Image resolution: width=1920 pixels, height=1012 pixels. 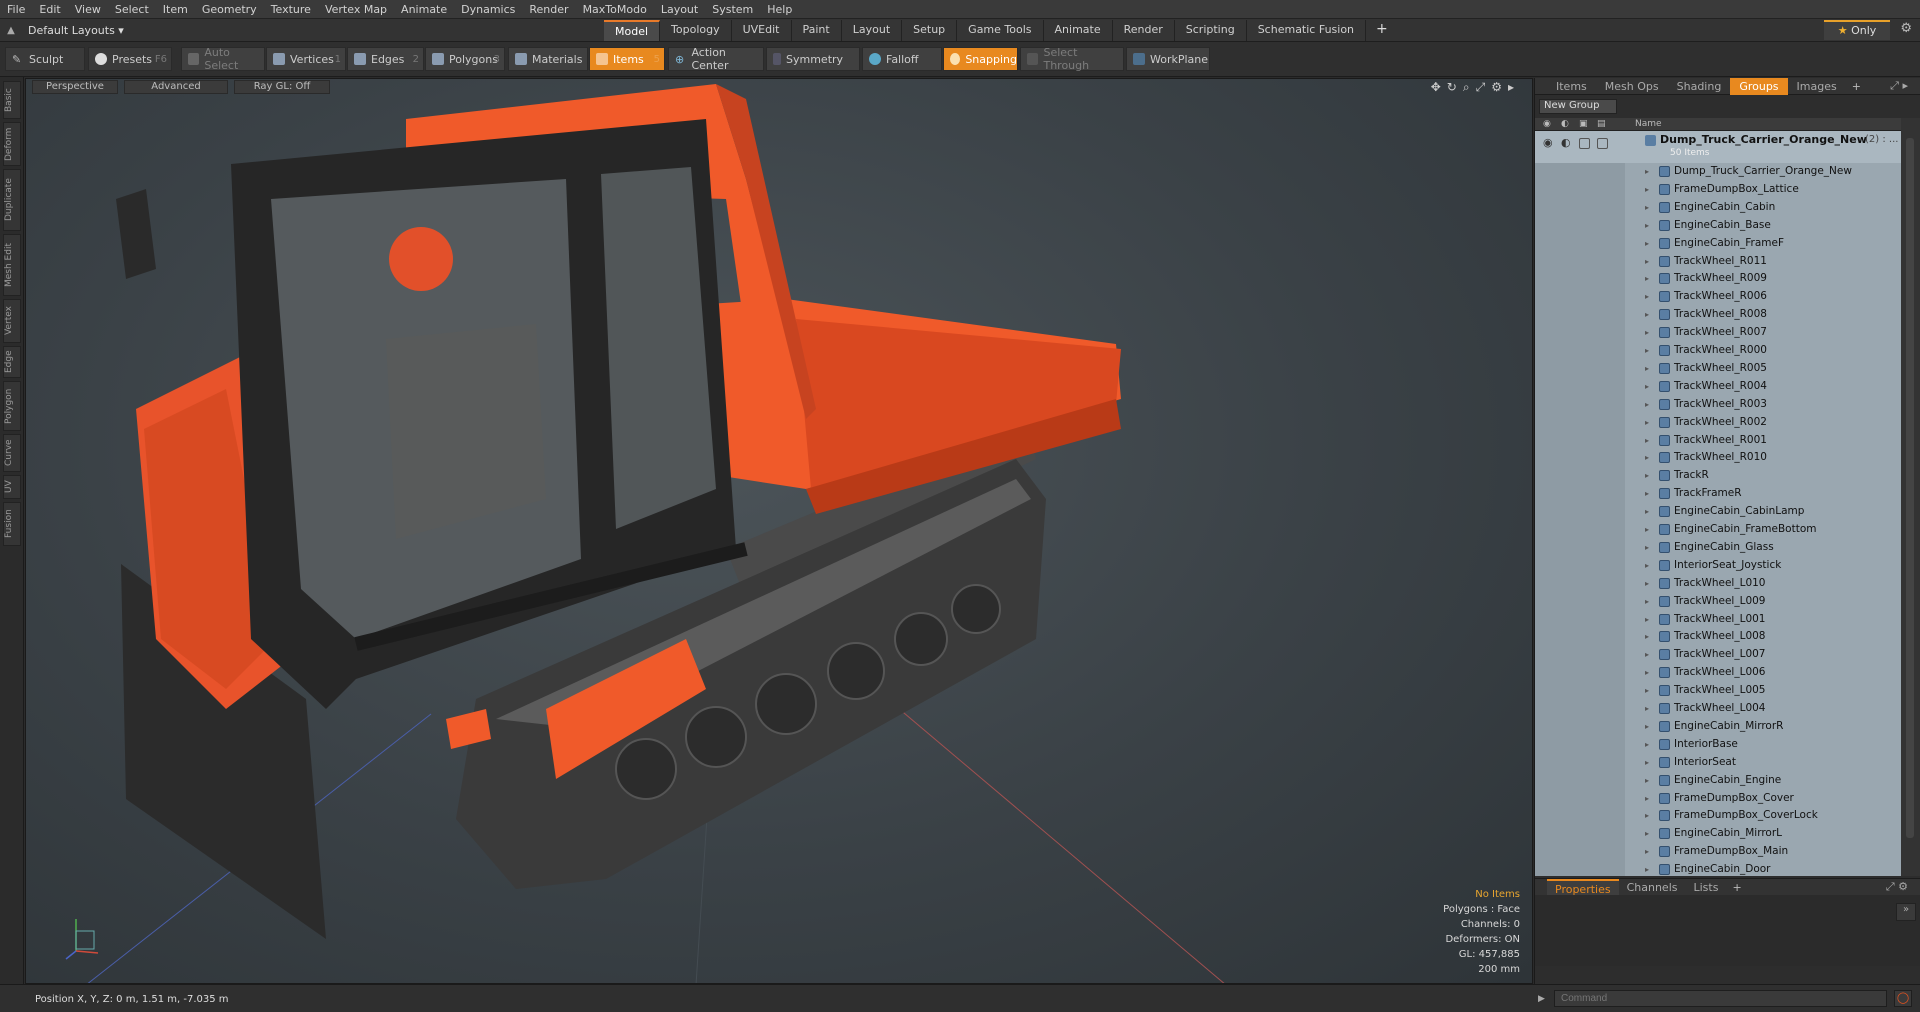 What do you see at coordinates (1897, 887) in the screenshot?
I see `expand-panel-icon: ⤢ ⚙` at bounding box center [1897, 887].